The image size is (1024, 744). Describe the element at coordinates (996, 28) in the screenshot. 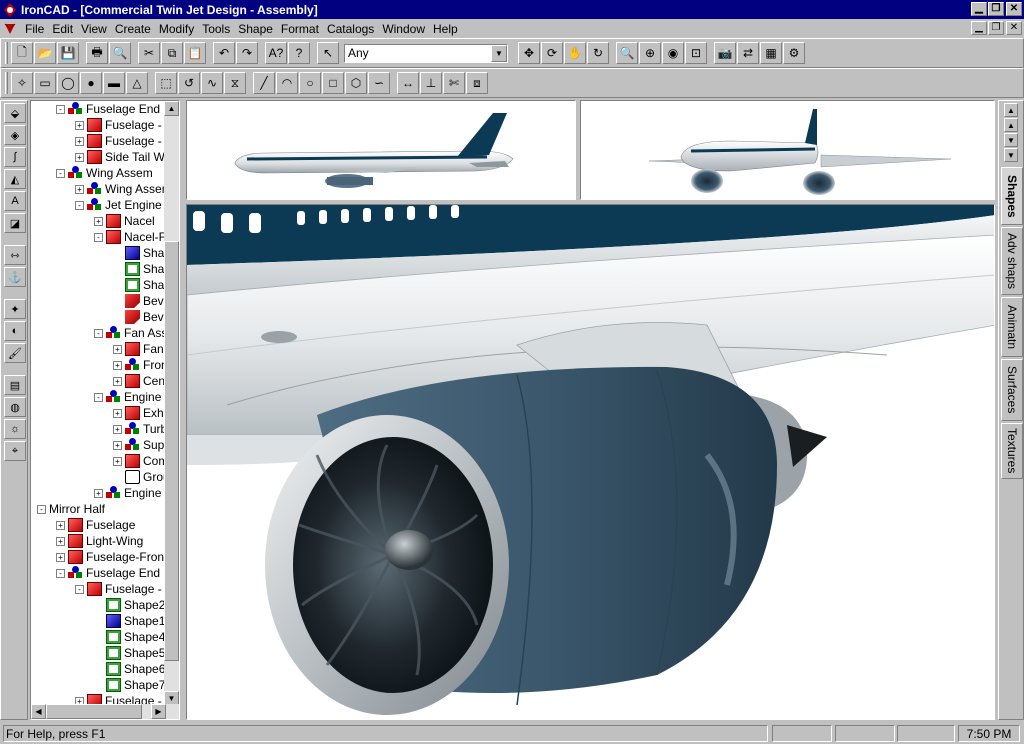

I see `doc-restore-button: ❐` at that location.